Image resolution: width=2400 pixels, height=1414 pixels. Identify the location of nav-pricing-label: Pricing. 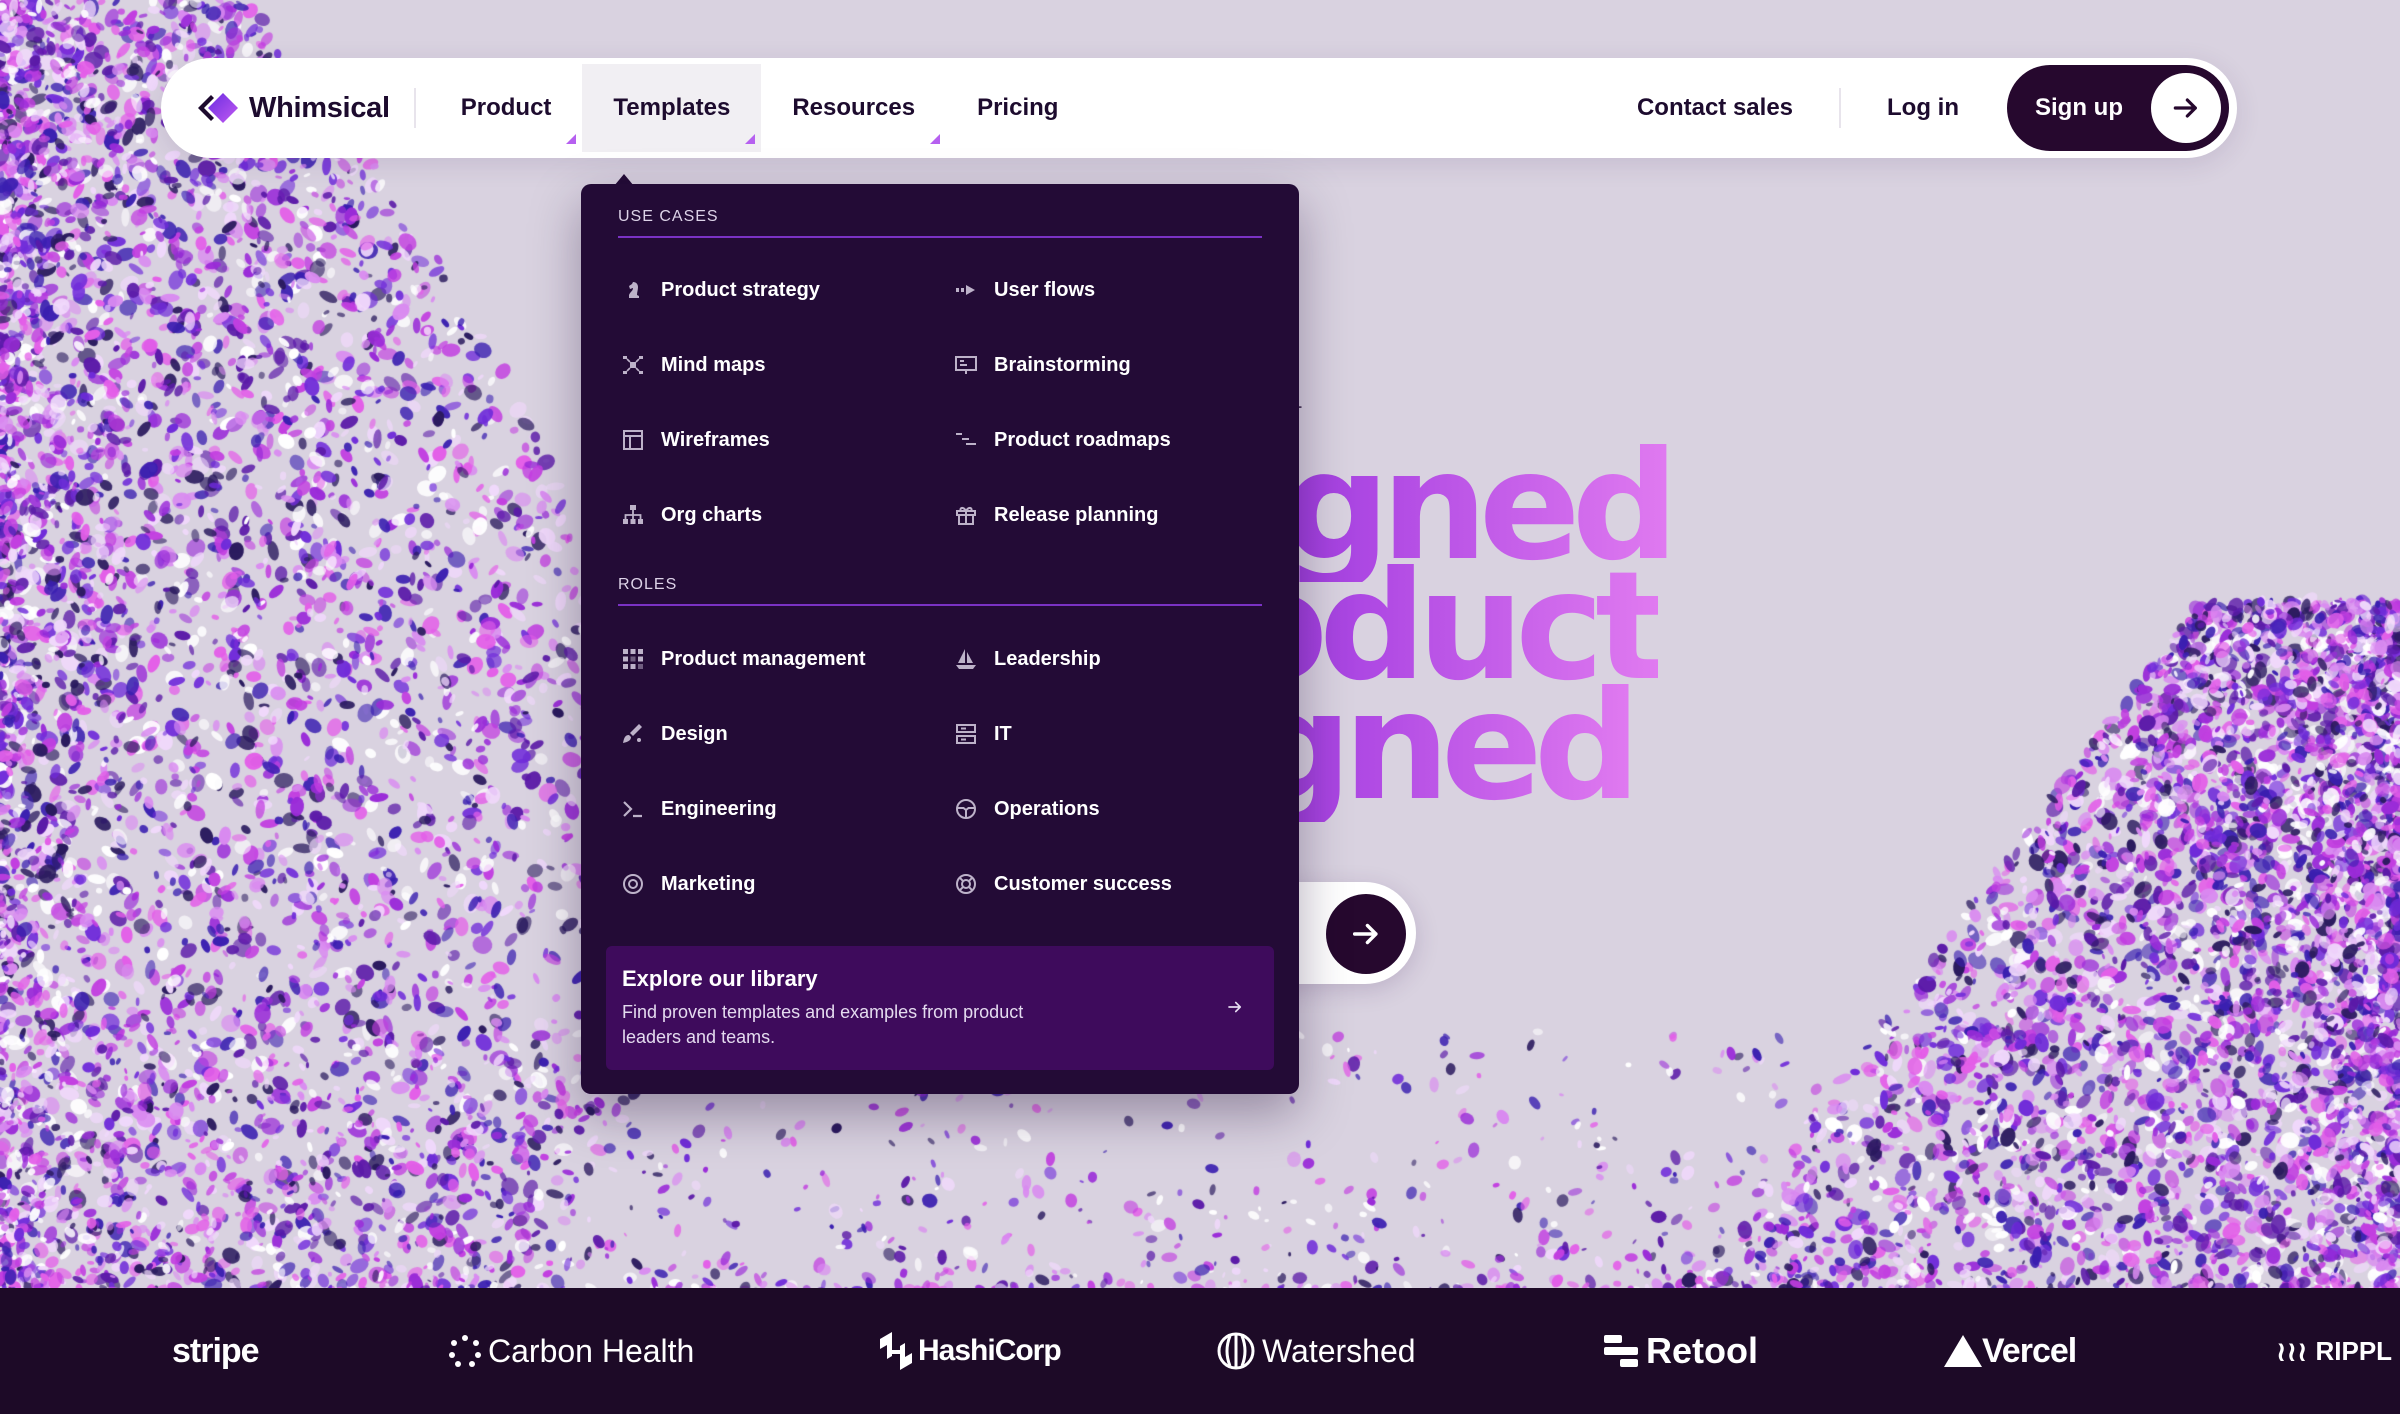
(1018, 107).